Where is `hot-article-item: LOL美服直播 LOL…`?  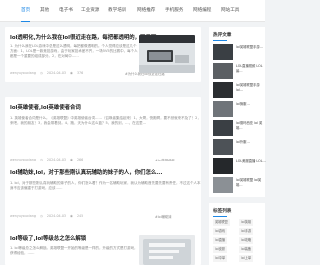 hot-article-item: LOL美服直播 LOL… is located at coordinates (239, 168).